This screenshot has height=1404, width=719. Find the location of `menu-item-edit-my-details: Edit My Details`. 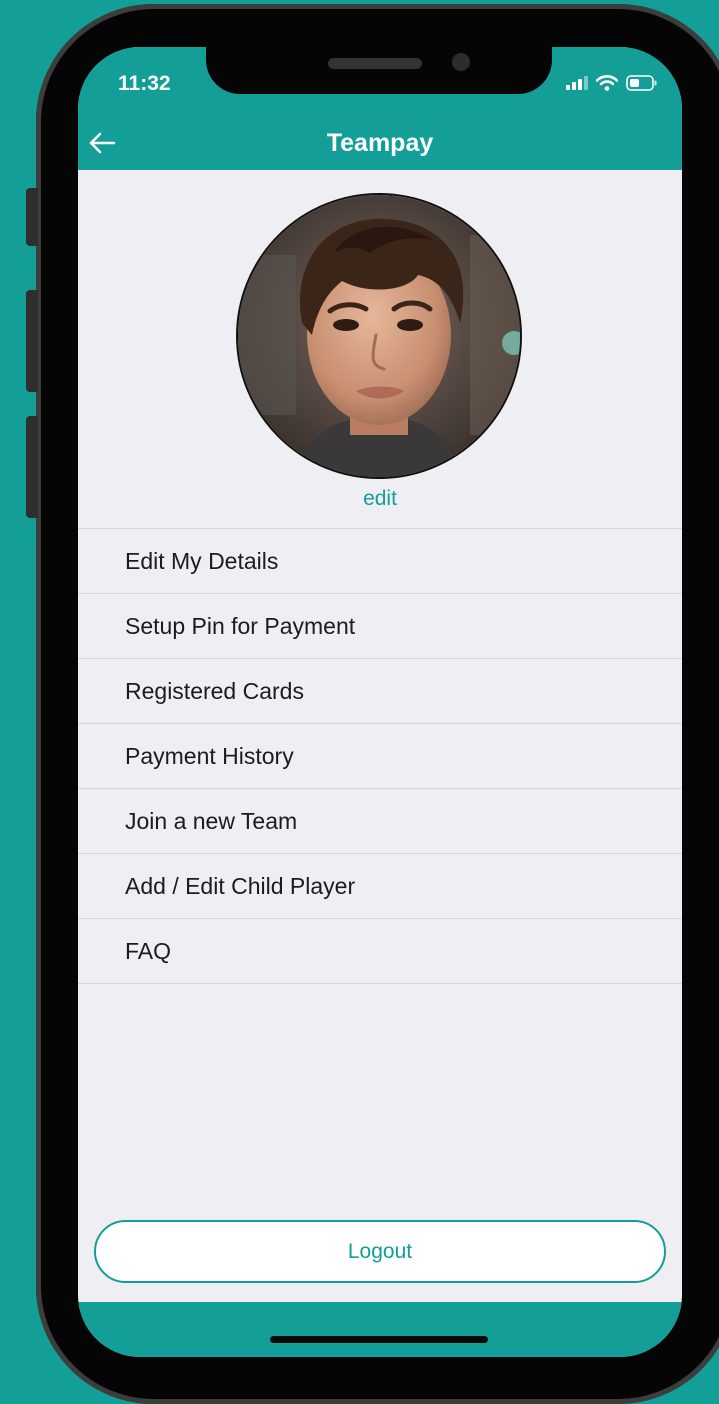

menu-item-edit-my-details: Edit My Details is located at coordinates (380, 561).